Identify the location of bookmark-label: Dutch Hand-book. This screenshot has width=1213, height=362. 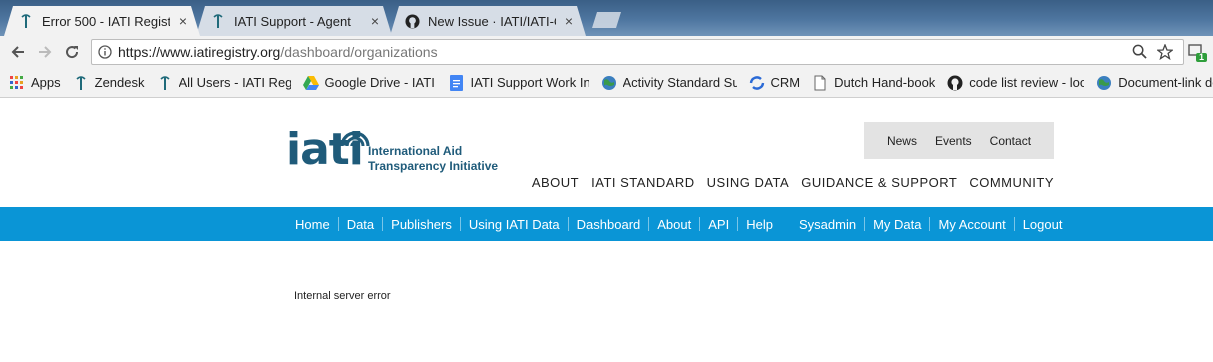
(885, 82).